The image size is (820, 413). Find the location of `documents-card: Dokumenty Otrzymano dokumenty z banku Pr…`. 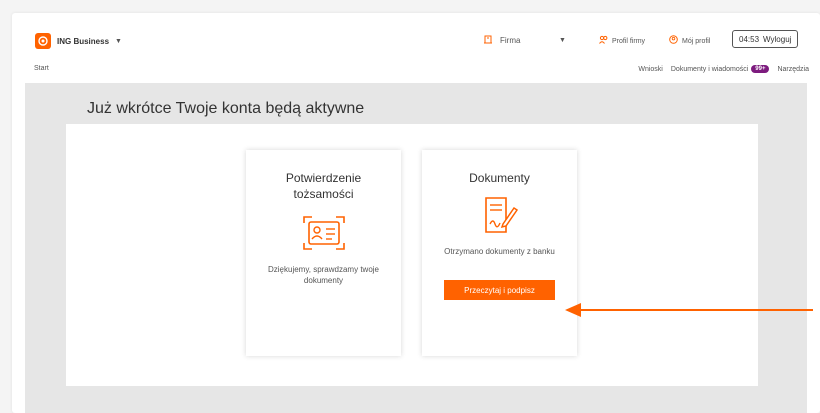

documents-card: Dokumenty Otrzymano dokumenty z banku Pr… is located at coordinates (499, 253).